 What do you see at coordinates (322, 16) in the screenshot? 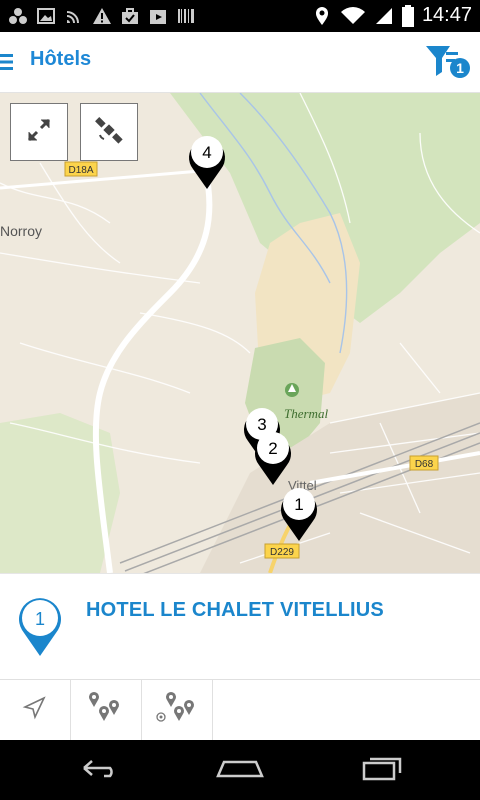
I see `location-icon` at bounding box center [322, 16].